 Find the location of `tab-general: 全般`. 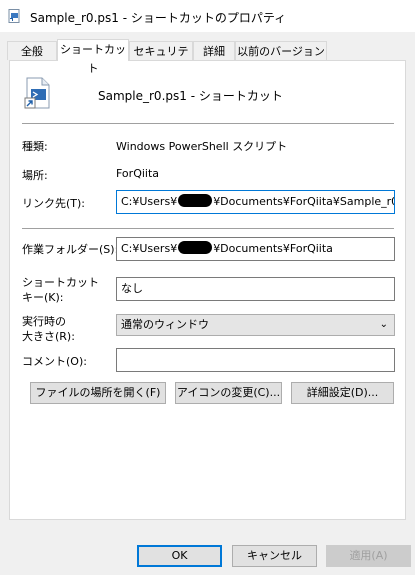

tab-general: 全般 is located at coordinates (32, 50).